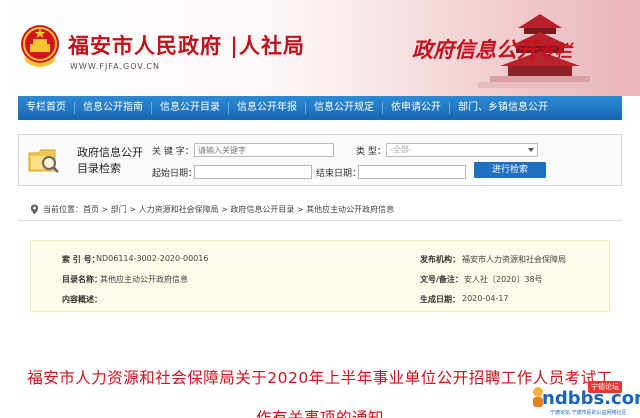 The height and width of the screenshot is (418, 640). I want to click on type-select: -全部-, so click(462, 150).